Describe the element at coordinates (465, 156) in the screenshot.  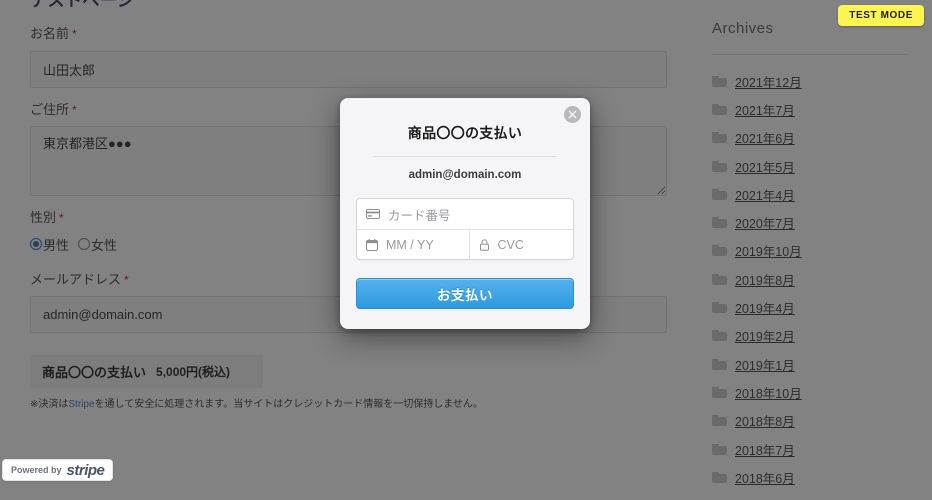
I see `modal-divider` at that location.